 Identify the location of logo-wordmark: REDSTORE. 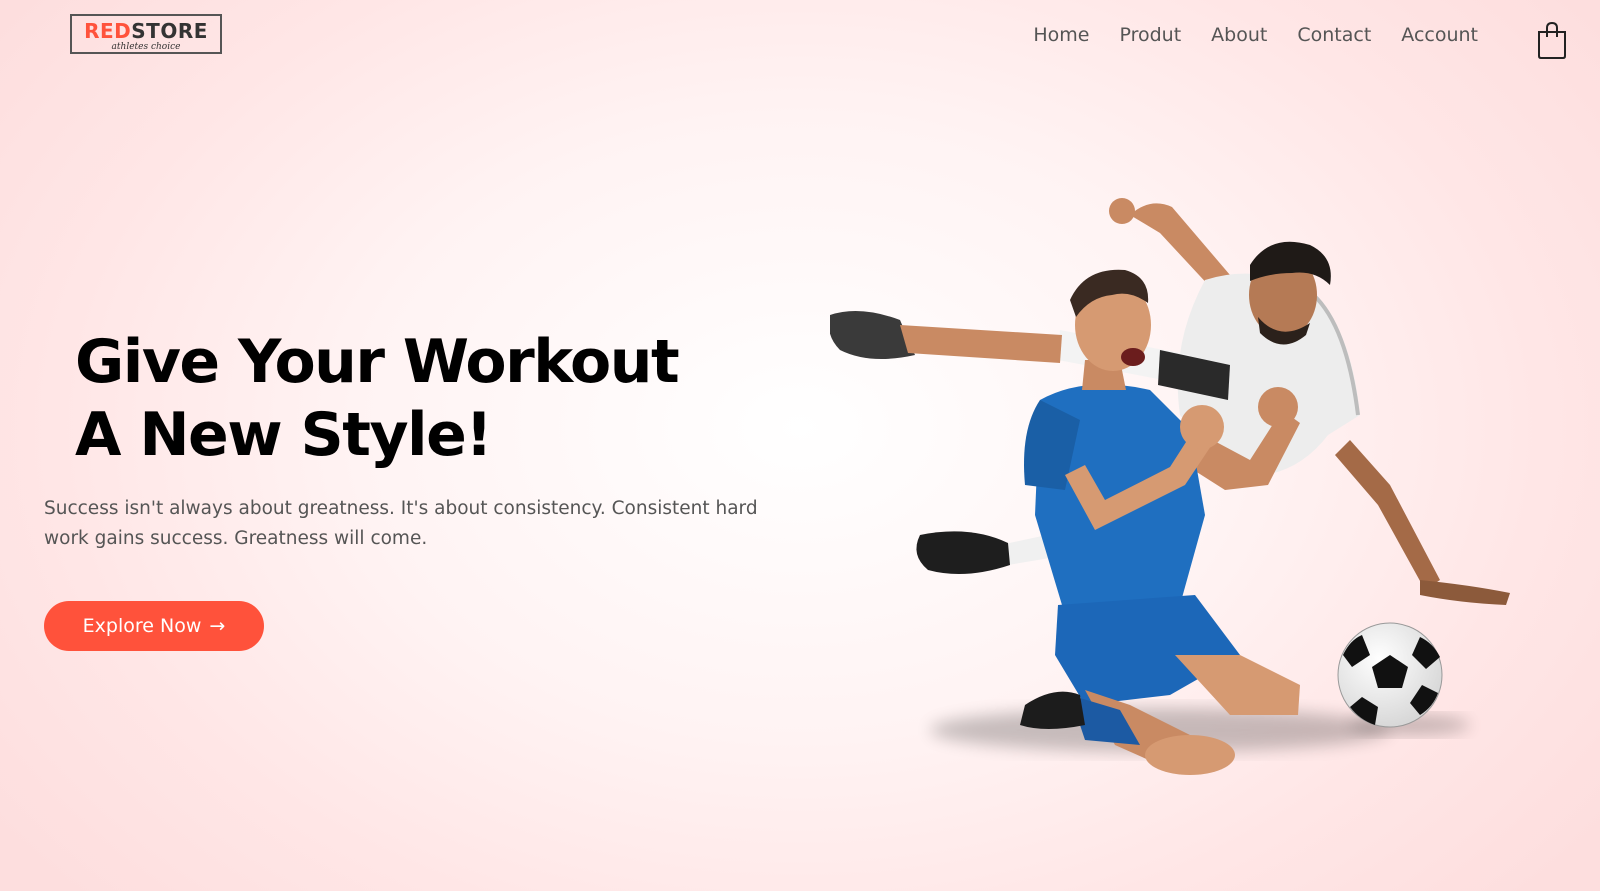
(146, 31).